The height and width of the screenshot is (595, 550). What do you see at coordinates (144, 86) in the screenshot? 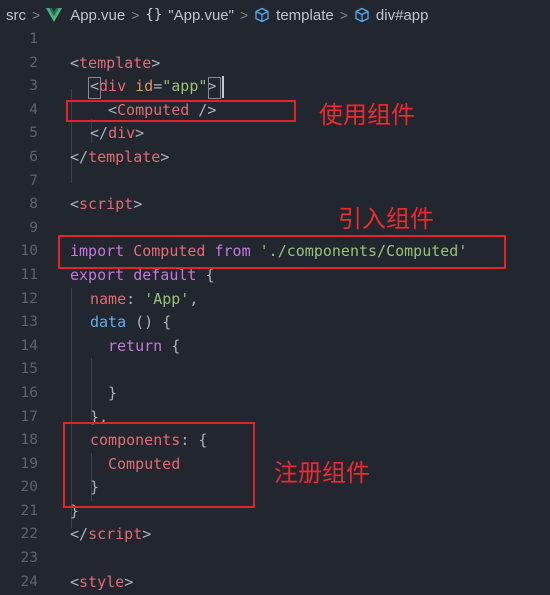
I see `code-token: id` at bounding box center [144, 86].